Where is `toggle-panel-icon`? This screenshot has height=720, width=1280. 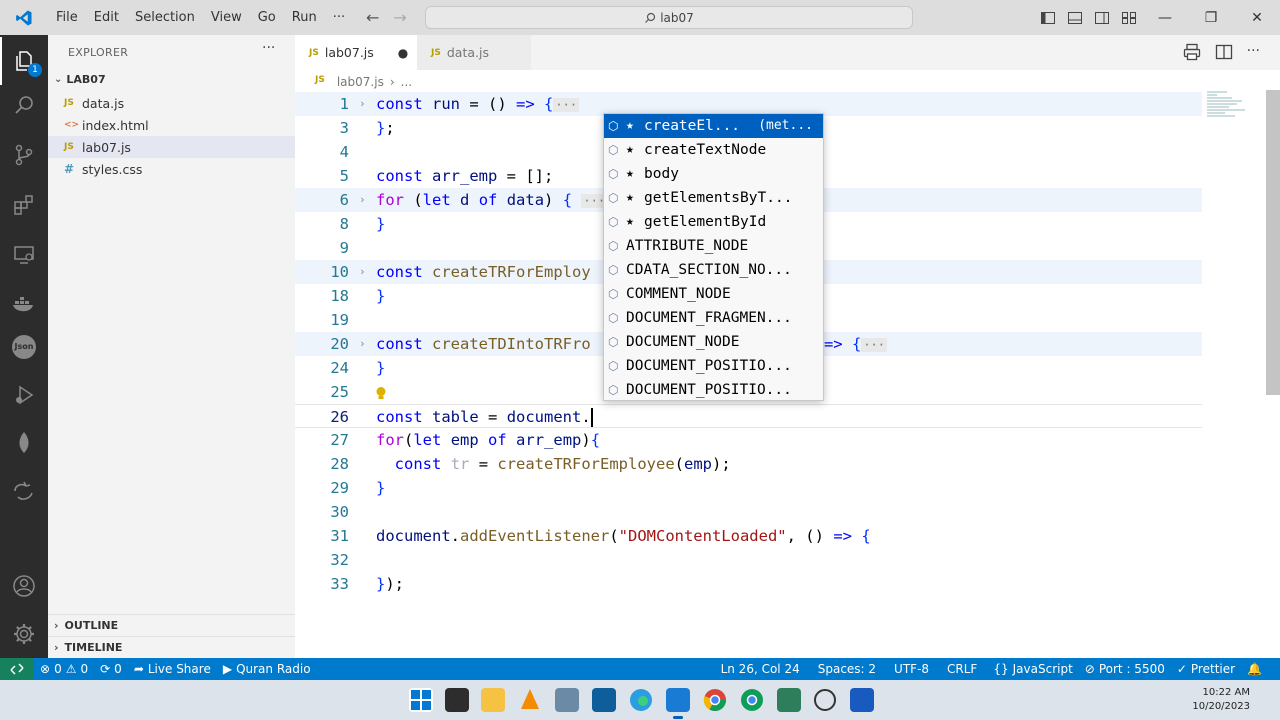 toggle-panel-icon is located at coordinates (1074, 17).